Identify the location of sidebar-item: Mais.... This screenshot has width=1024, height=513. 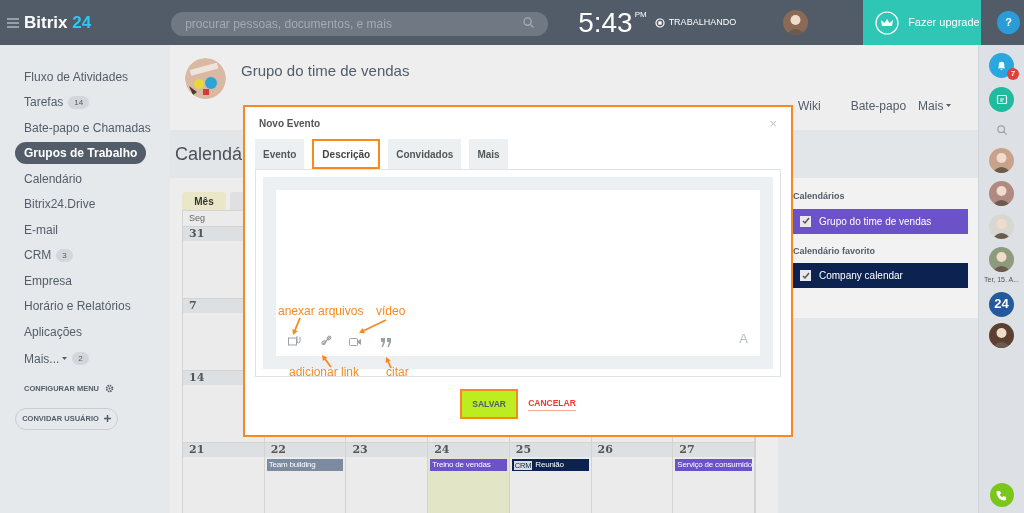
(42, 358).